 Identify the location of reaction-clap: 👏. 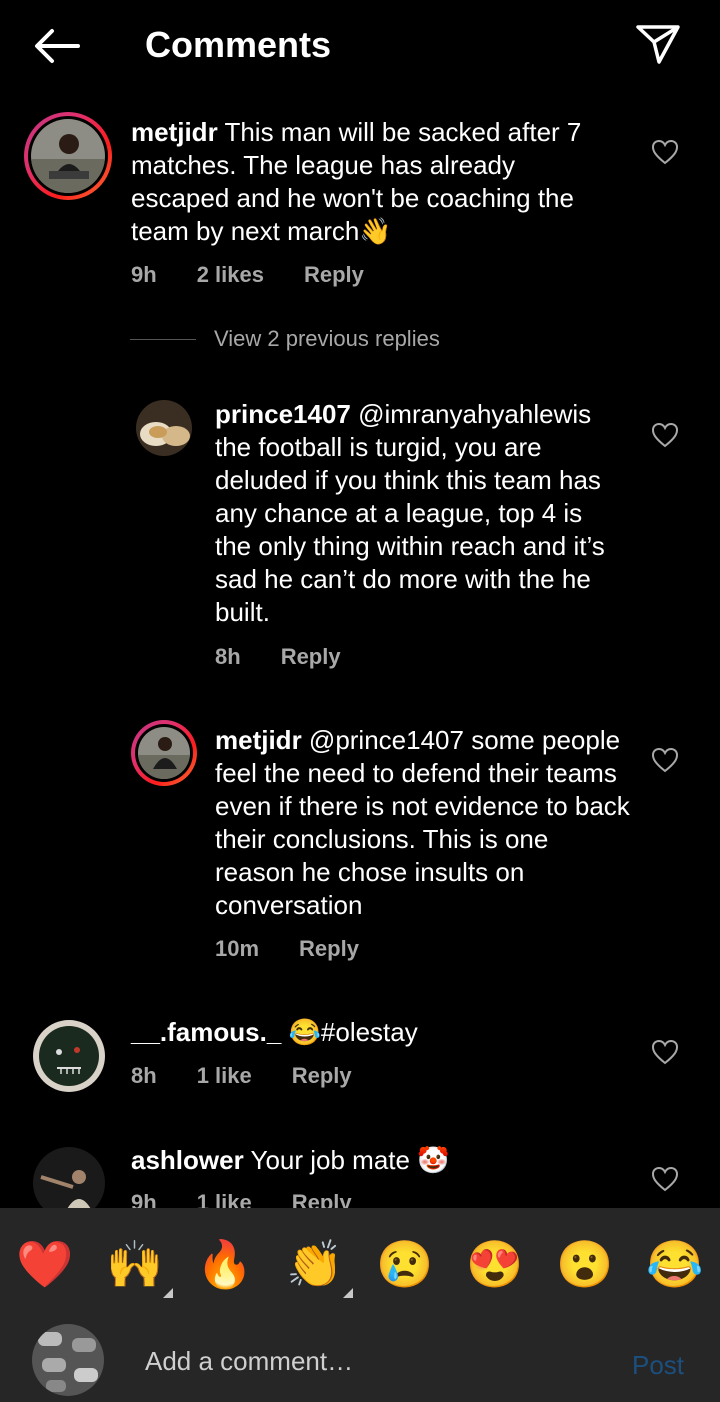
(319, 1266).